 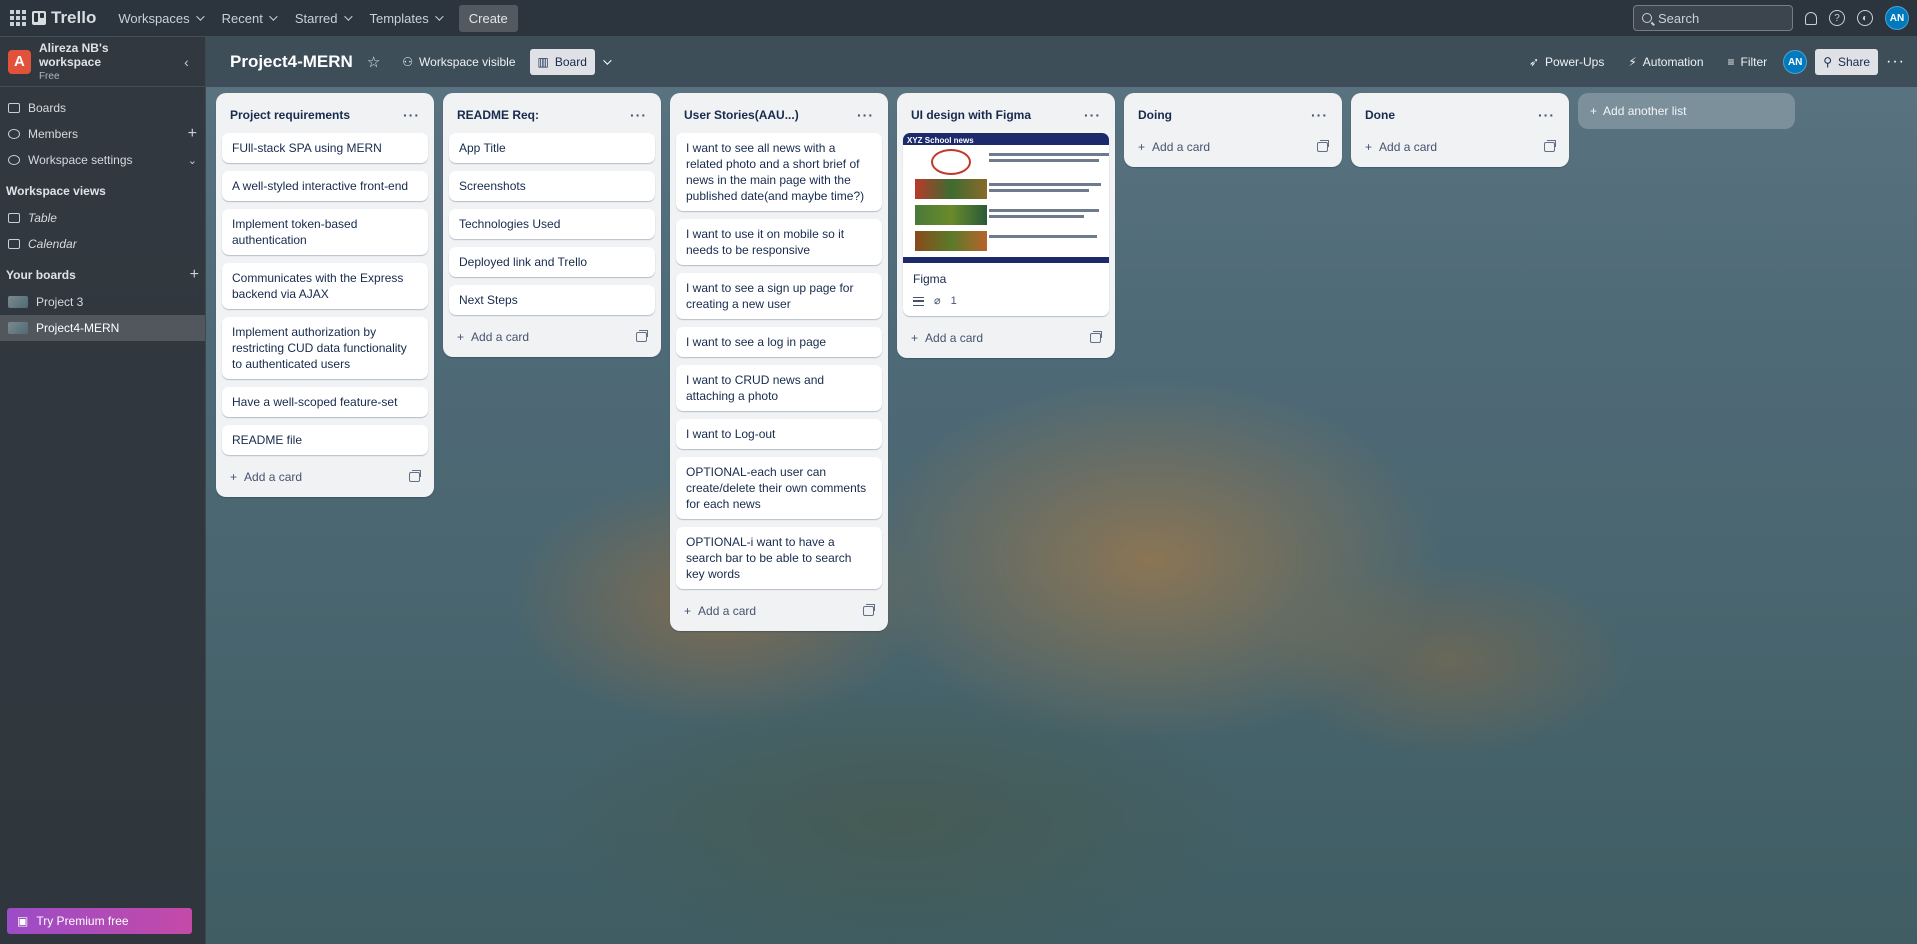 What do you see at coordinates (325, 148) in the screenshot?
I see `card: FUll-stack SPA using MERN` at bounding box center [325, 148].